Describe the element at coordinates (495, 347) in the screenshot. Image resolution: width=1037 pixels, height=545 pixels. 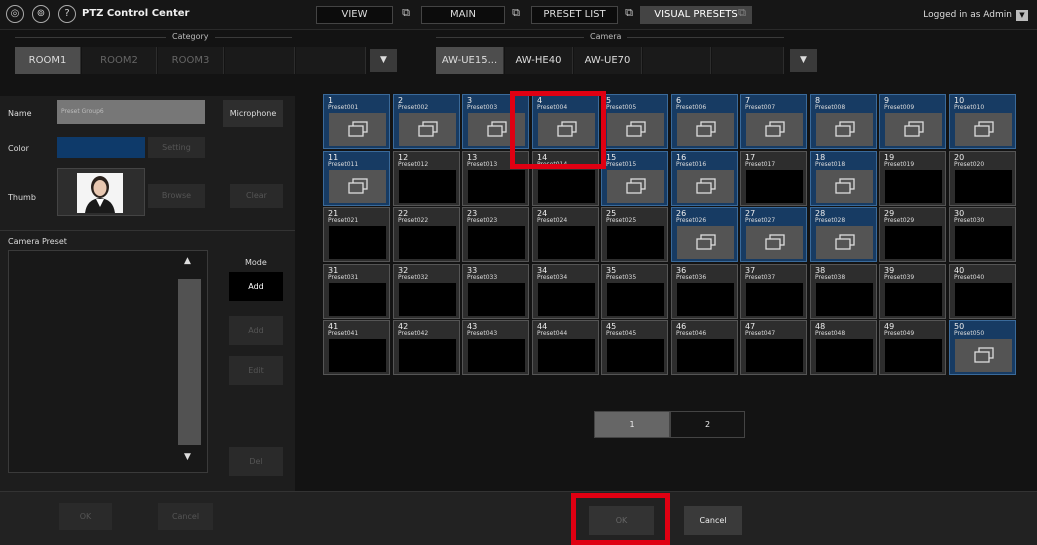
I see `preset-cell: 43 Preset043` at that location.